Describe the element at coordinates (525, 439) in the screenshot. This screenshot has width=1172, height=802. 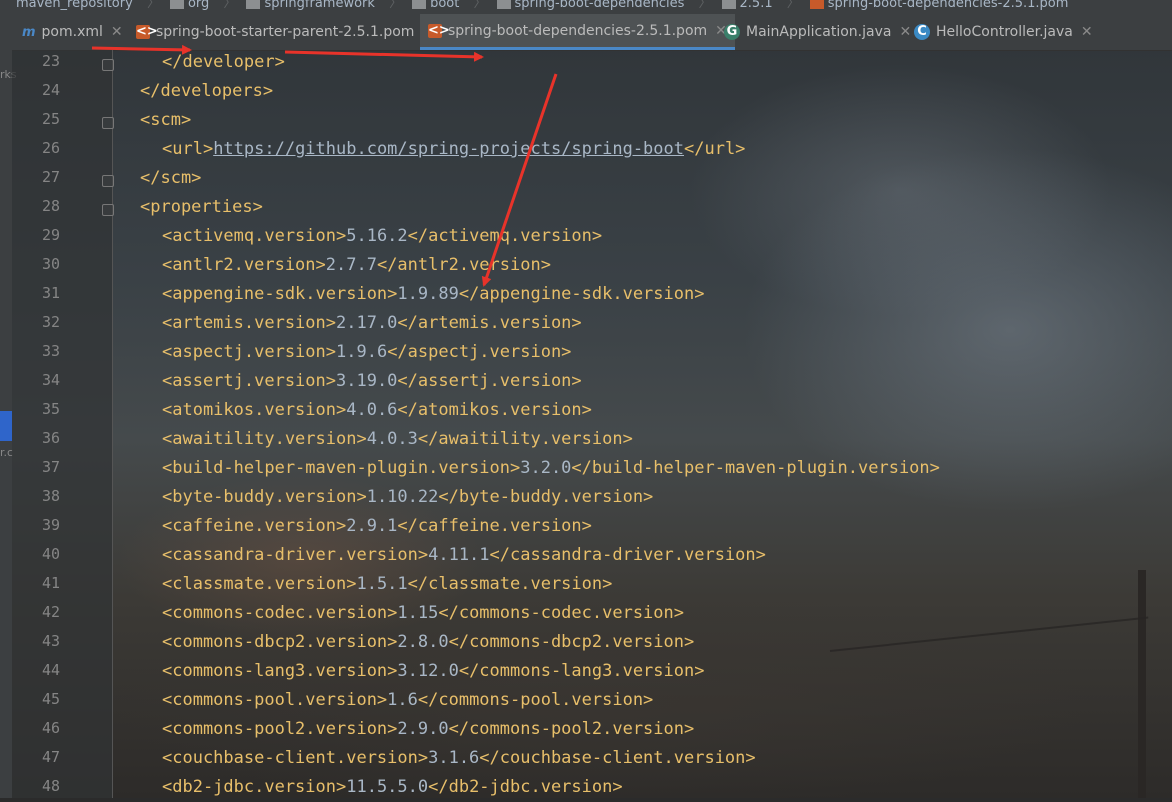
I see `xml-close-tag: </awaitility.version>` at that location.